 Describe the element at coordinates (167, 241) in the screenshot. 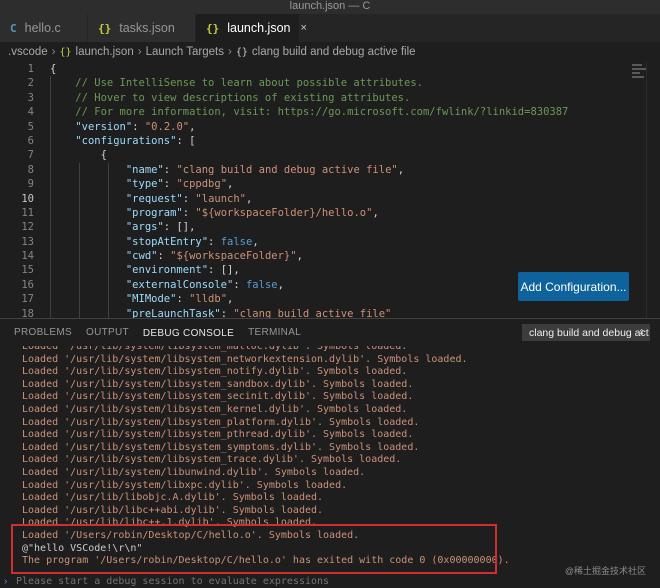

I see `json-key: "stopAtEntry"` at that location.